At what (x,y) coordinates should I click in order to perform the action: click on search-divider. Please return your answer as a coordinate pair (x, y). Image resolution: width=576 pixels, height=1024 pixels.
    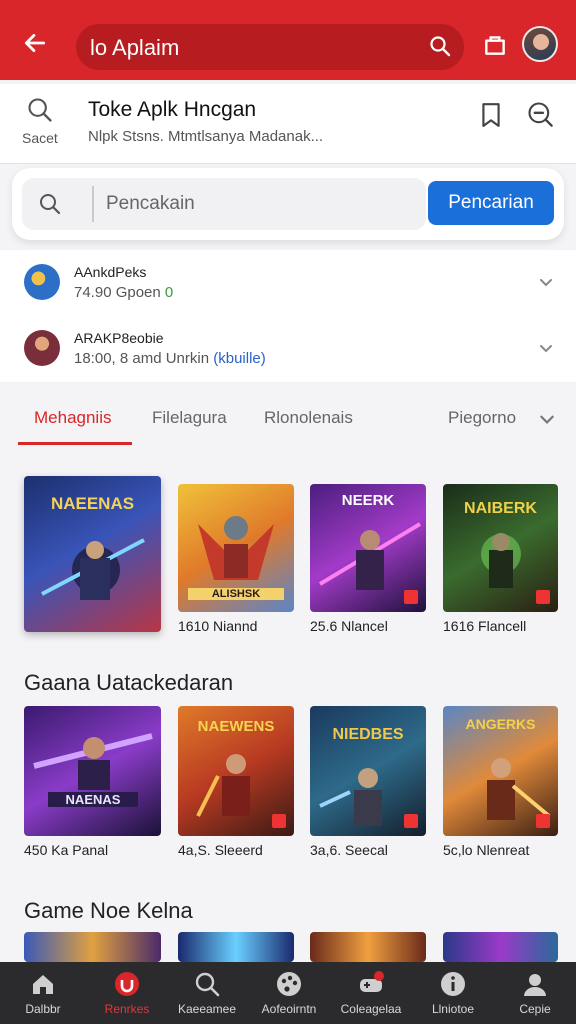
    Looking at the image, I should click on (93, 204).